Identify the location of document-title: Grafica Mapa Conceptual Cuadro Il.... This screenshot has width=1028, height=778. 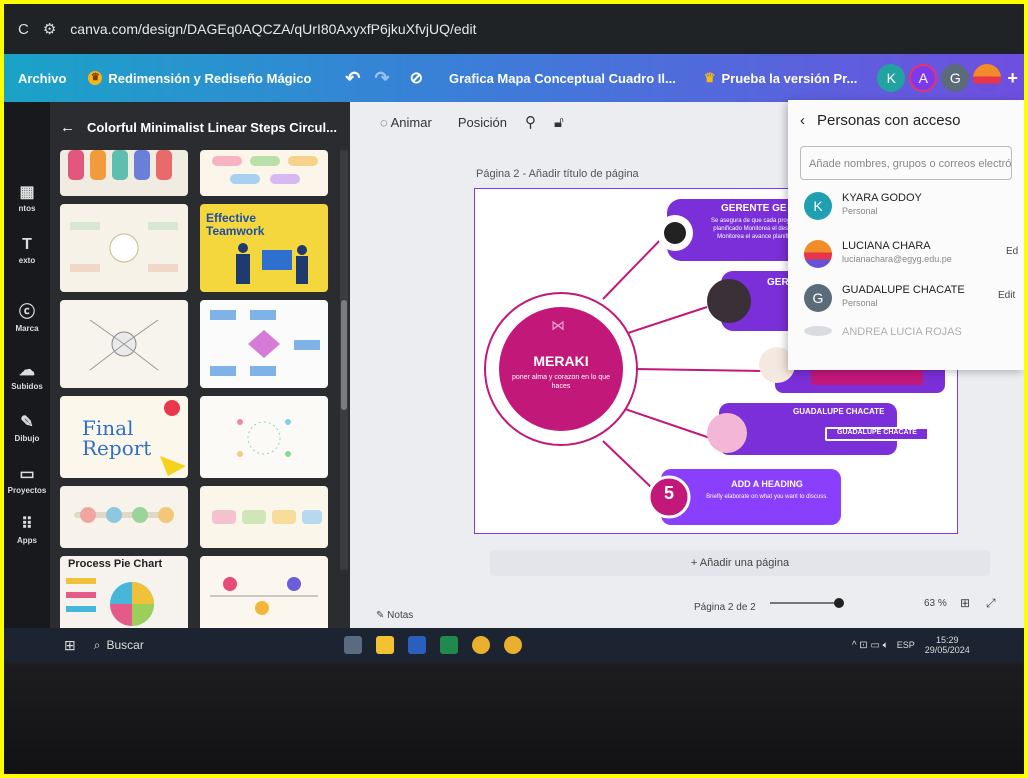
(562, 78).